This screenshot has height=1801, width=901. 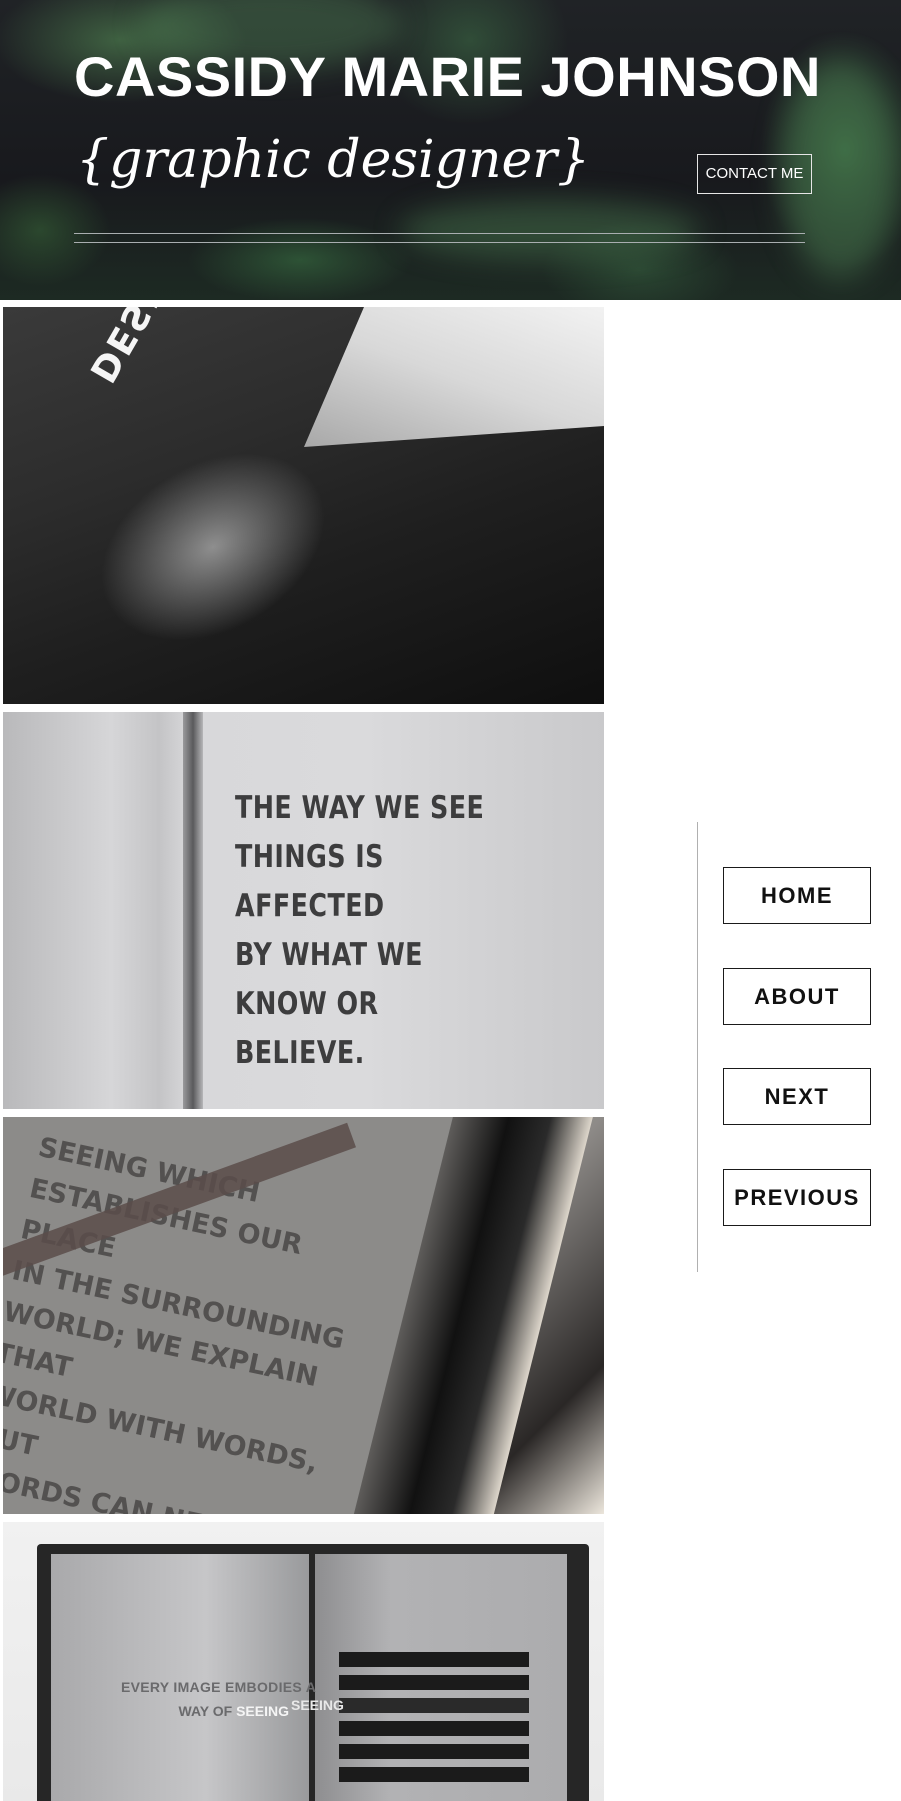 I want to click on book-caption-line: EVERY IMAGE EMBODIES A, so click(x=219, y=1687).